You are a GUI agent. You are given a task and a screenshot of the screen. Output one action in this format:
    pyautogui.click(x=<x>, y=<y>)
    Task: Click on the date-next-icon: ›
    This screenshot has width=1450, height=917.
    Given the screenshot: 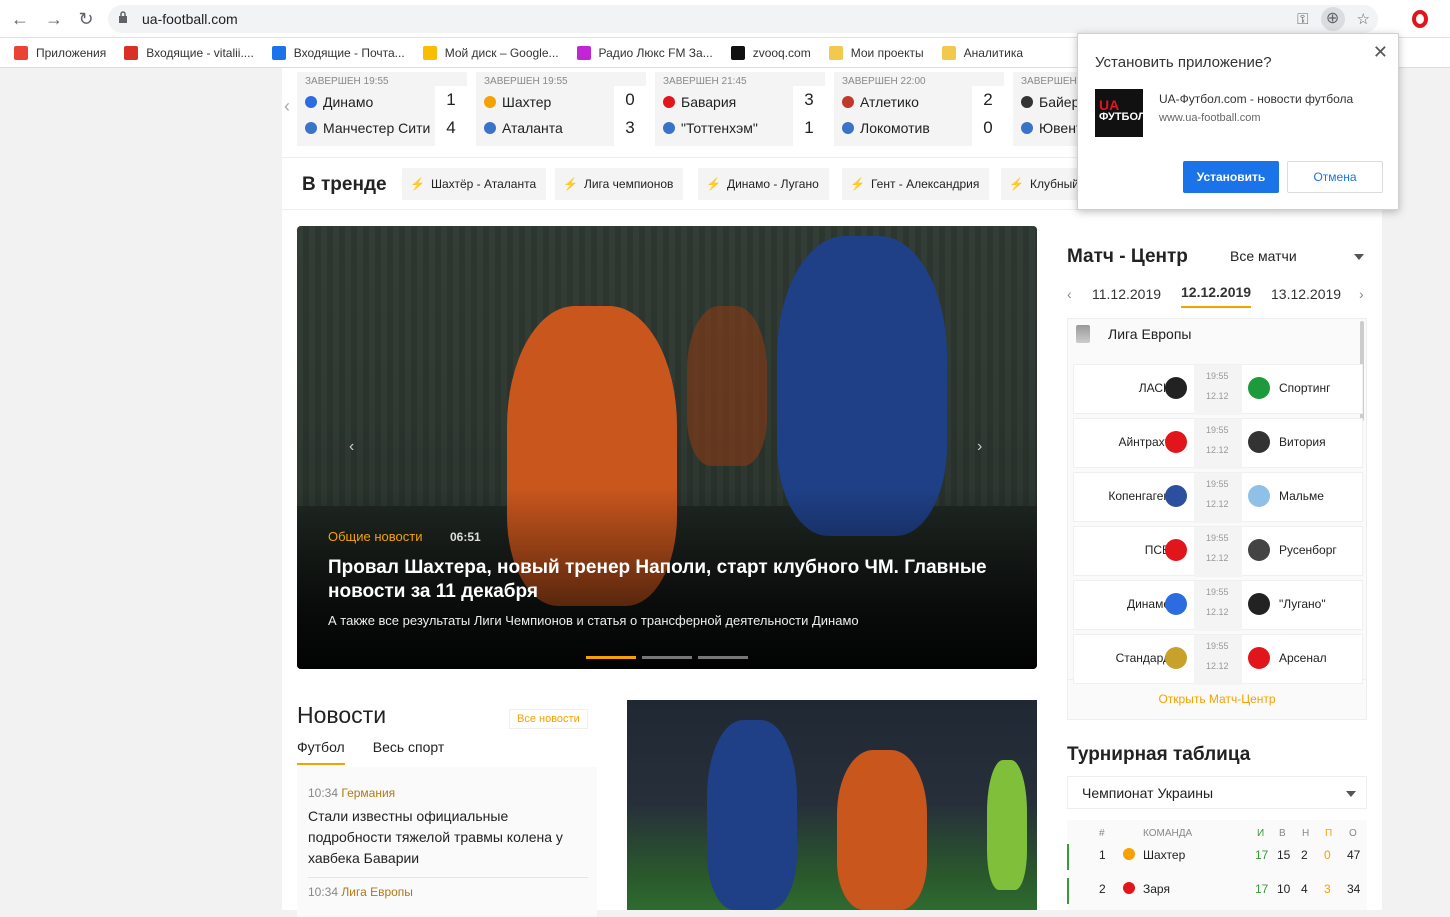 What is the action you would take?
    pyautogui.click(x=1361, y=294)
    